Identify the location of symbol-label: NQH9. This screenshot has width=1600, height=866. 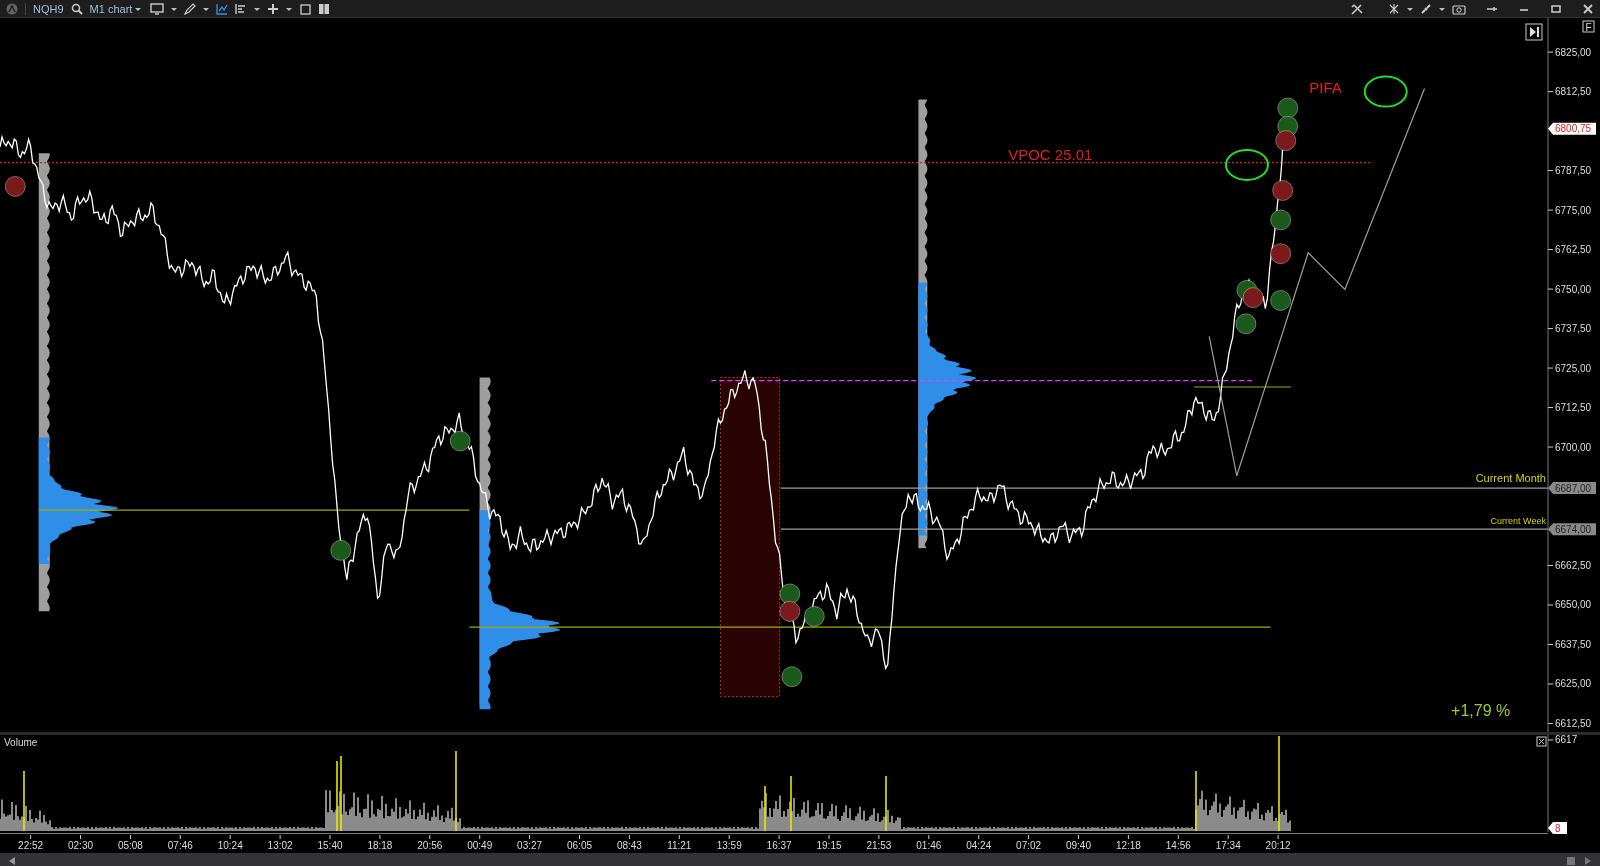
(48, 8).